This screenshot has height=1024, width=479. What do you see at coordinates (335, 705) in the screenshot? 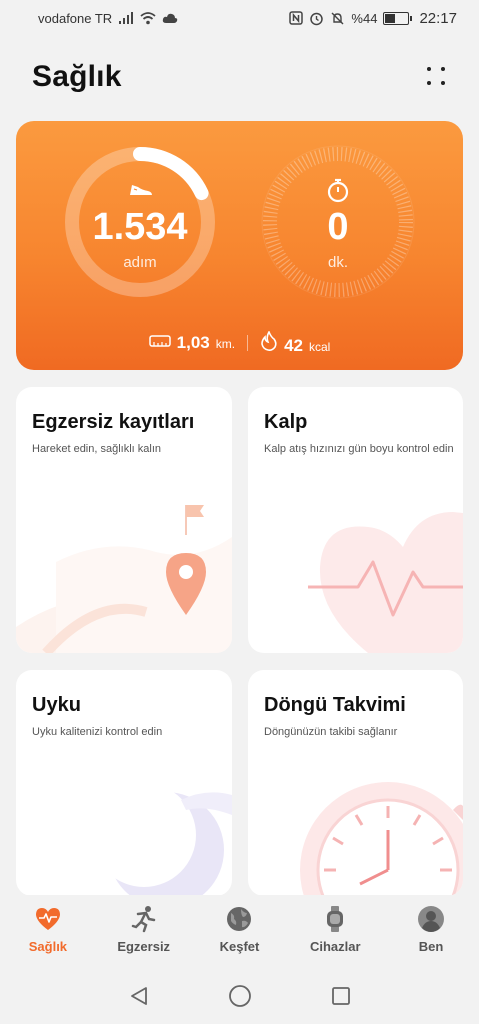
I see `card-title: Döngü Takvimi` at bounding box center [335, 705].